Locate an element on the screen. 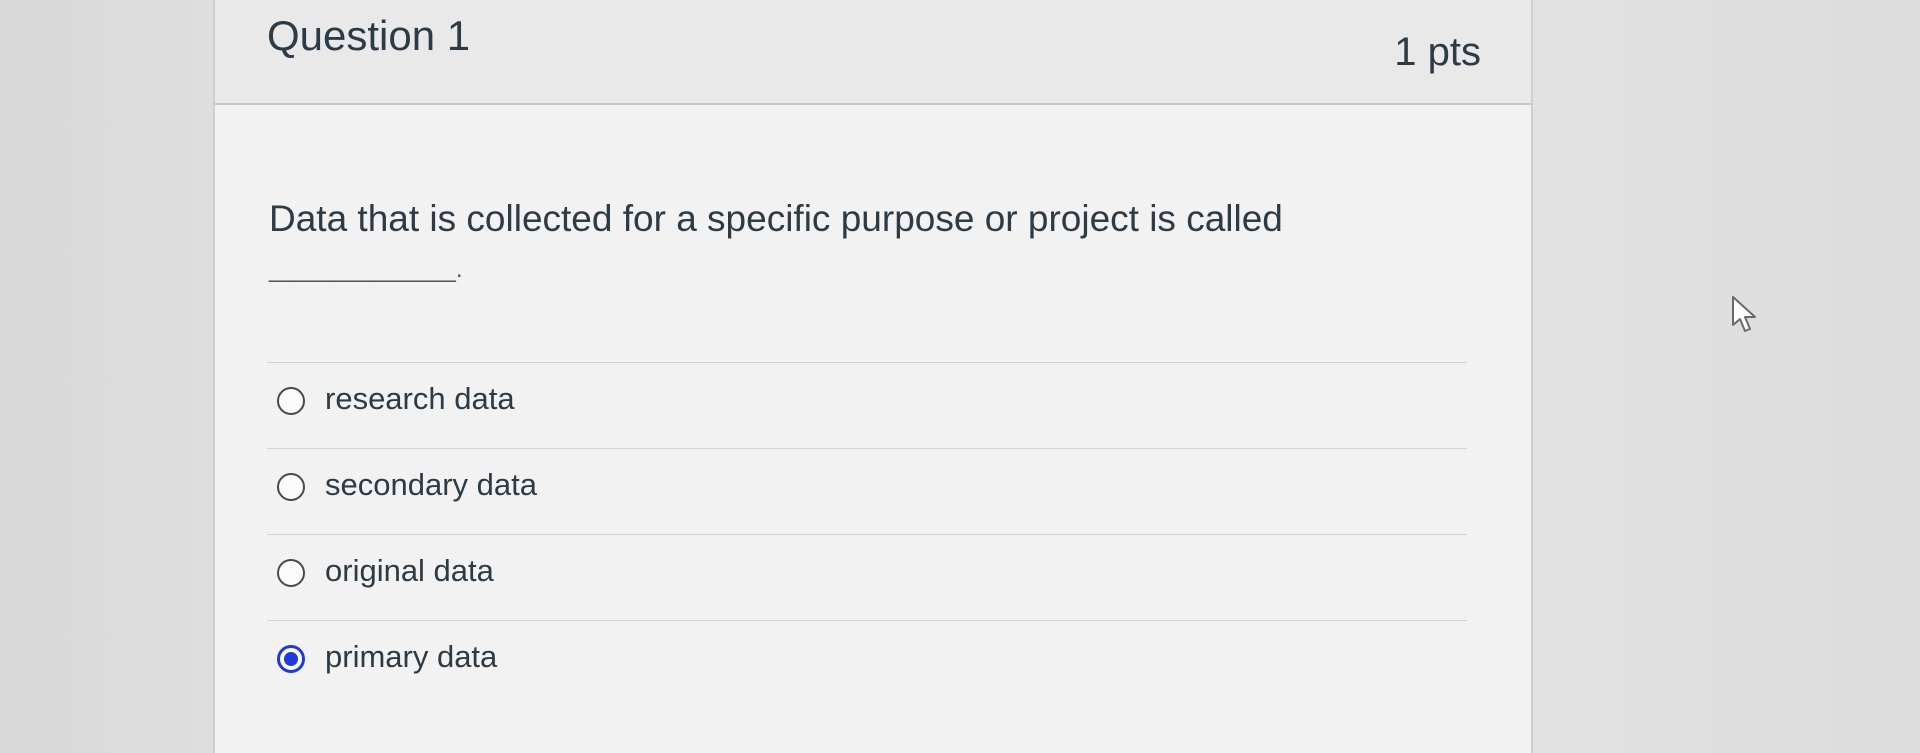 The image size is (1920, 753). answer-option: primary data is located at coordinates (867, 663).